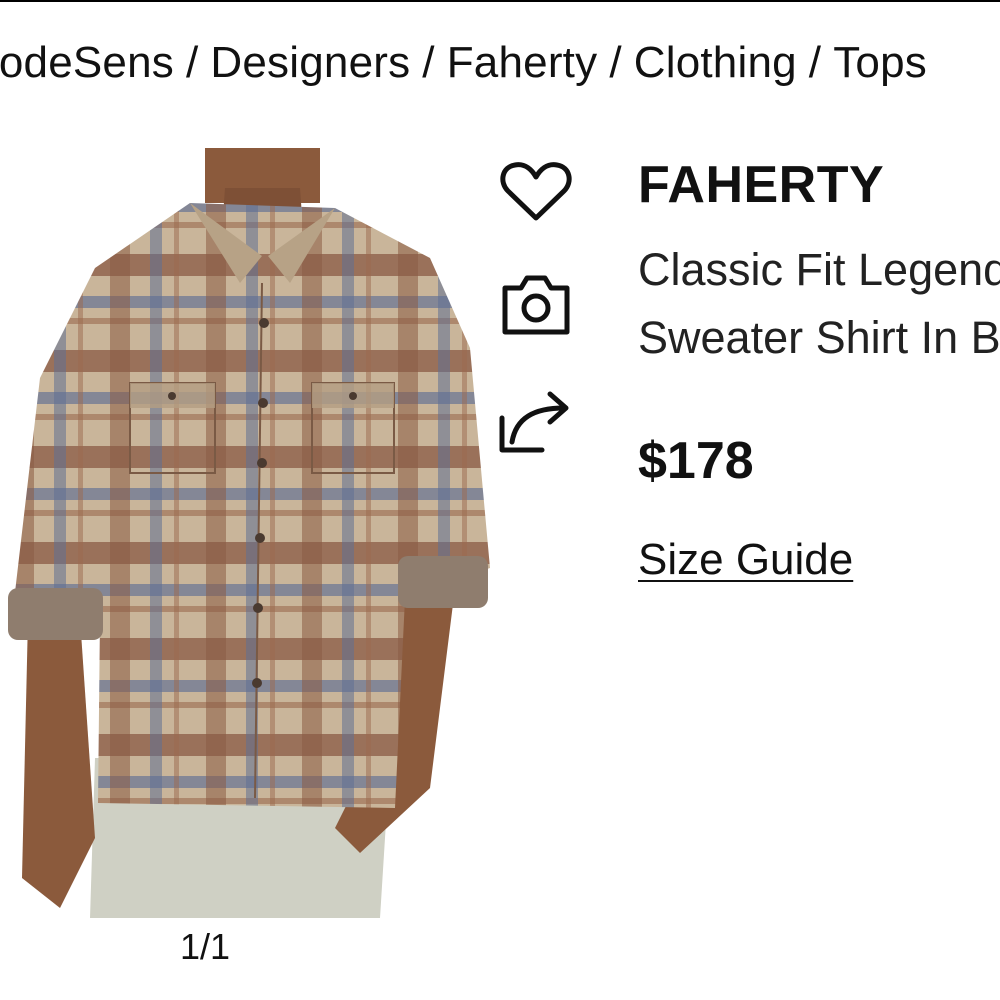 This screenshot has height=1000, width=1000. I want to click on top-divider, so click(500, 1).